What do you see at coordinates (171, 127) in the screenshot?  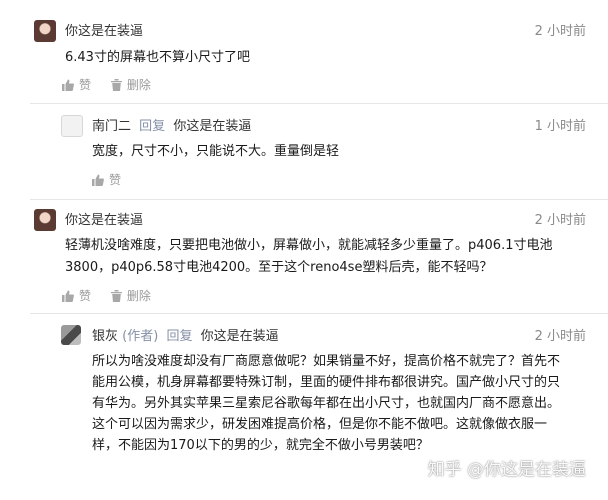 I see `comment-meta: 南门二 回复 你这是在装逼` at bounding box center [171, 127].